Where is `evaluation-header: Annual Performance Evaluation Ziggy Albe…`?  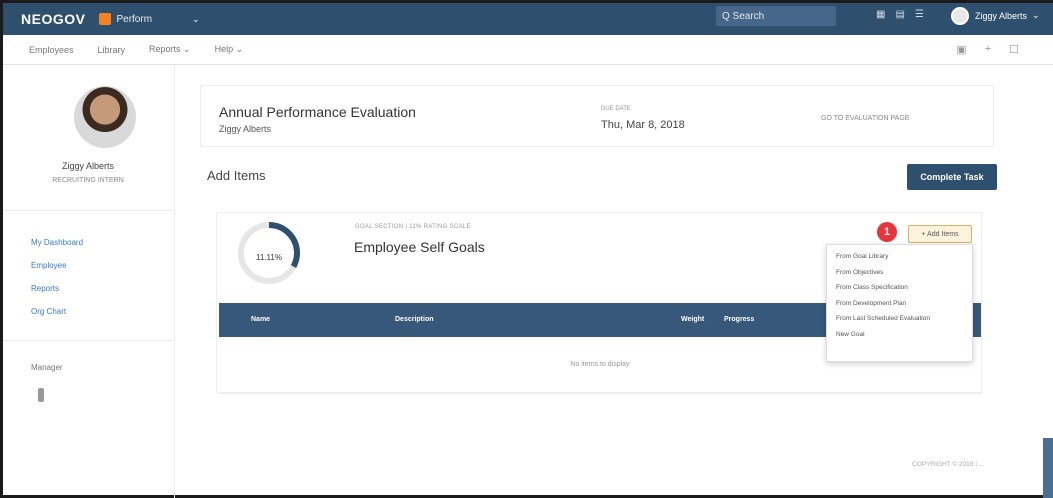 evaluation-header: Annual Performance Evaluation Ziggy Albe… is located at coordinates (597, 116).